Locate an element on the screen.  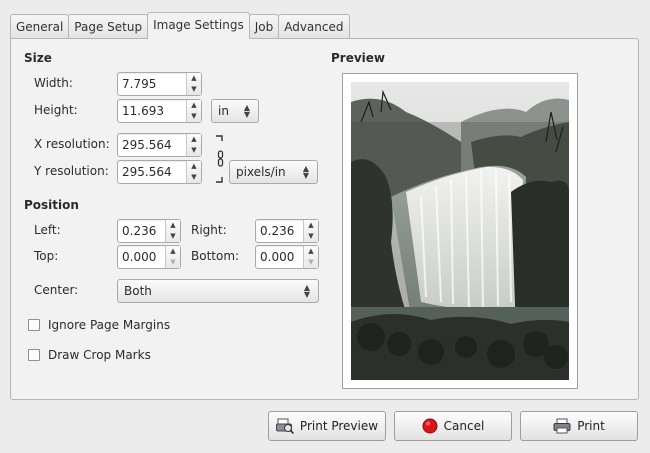
bottom-spinbox: 0.000 ▲ ▼ is located at coordinates (287, 257).